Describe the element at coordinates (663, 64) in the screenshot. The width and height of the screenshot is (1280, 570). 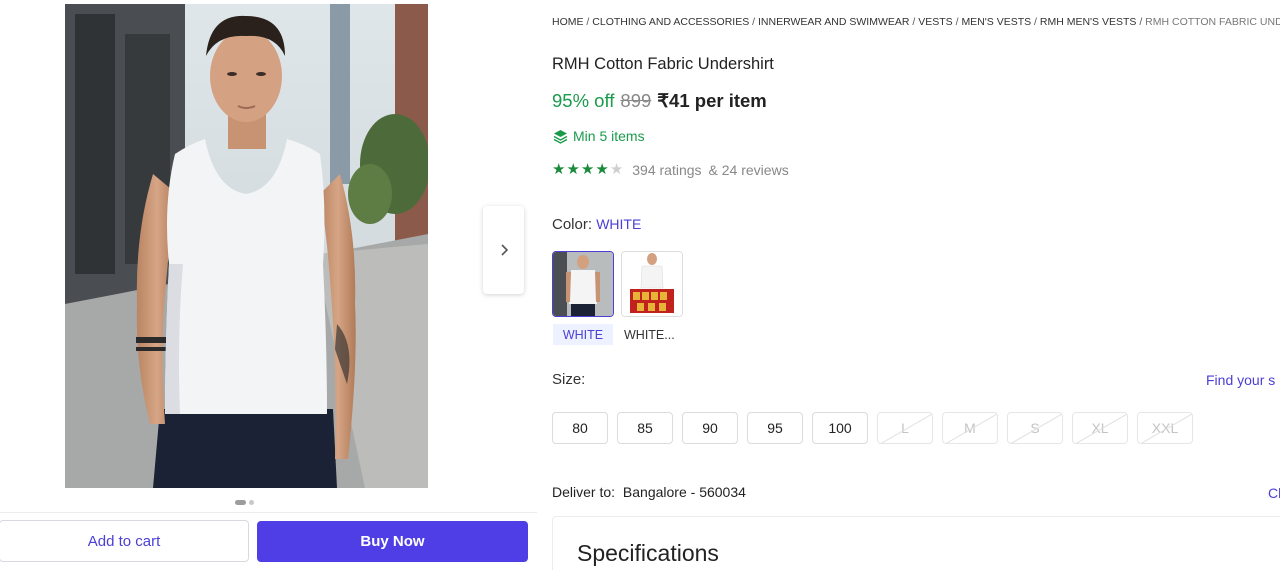
I see `product-title: RMH Cotton Fabric Undershirt` at that location.